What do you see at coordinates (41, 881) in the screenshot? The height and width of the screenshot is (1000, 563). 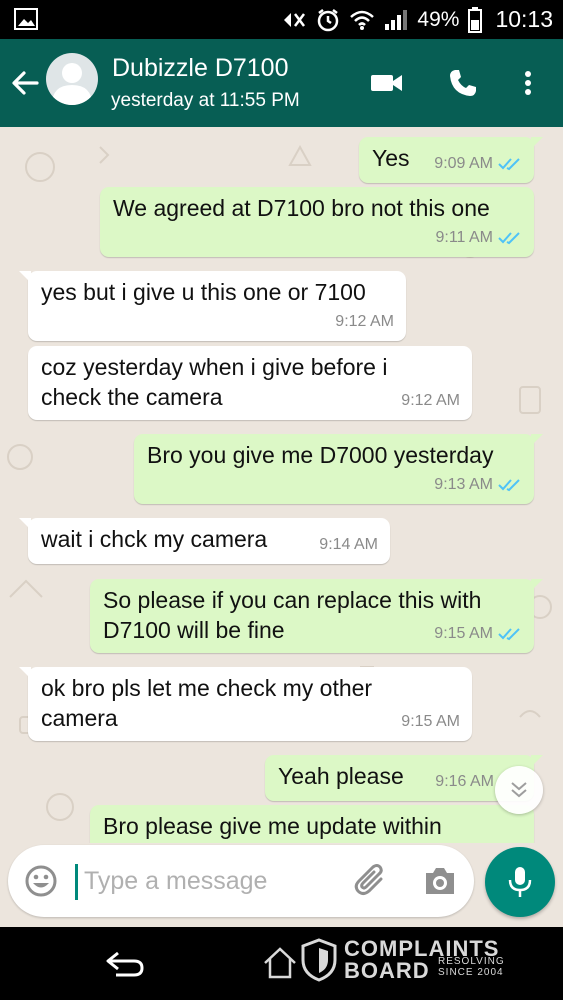 I see `emoji-icon` at bounding box center [41, 881].